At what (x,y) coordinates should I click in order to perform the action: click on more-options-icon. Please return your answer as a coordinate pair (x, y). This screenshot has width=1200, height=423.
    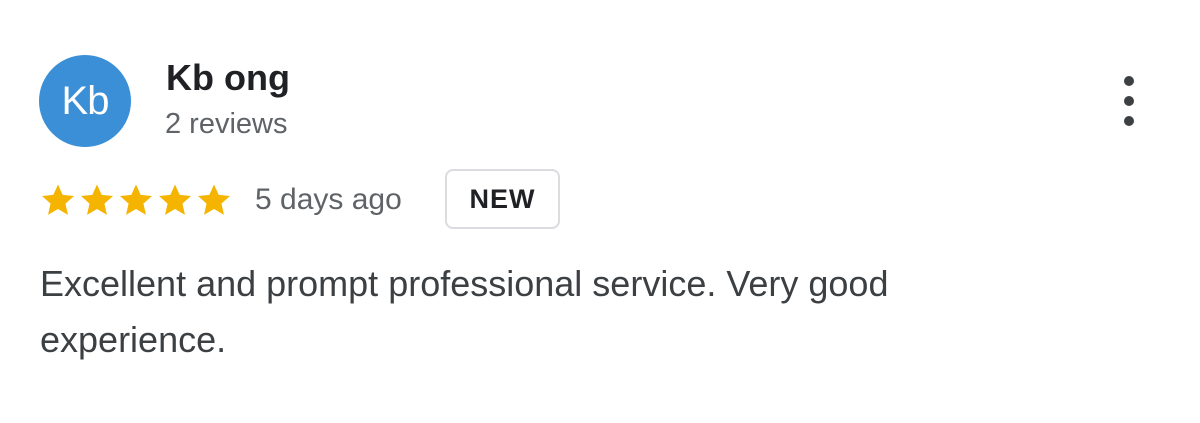
    Looking at the image, I should click on (1129, 101).